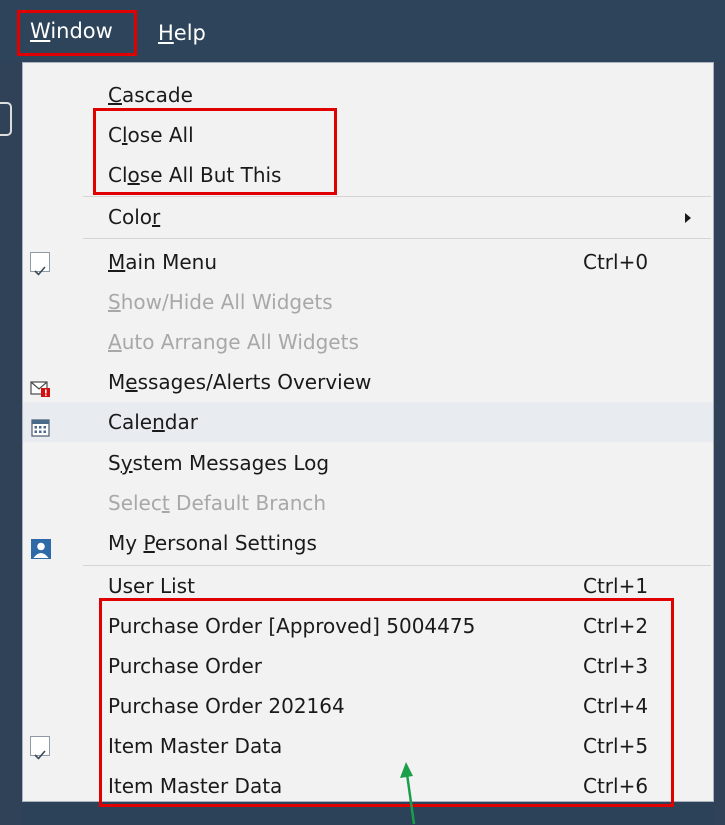  What do you see at coordinates (368, 463) in the screenshot?
I see `menu-item-system-messages-log: System Messages Log` at bounding box center [368, 463].